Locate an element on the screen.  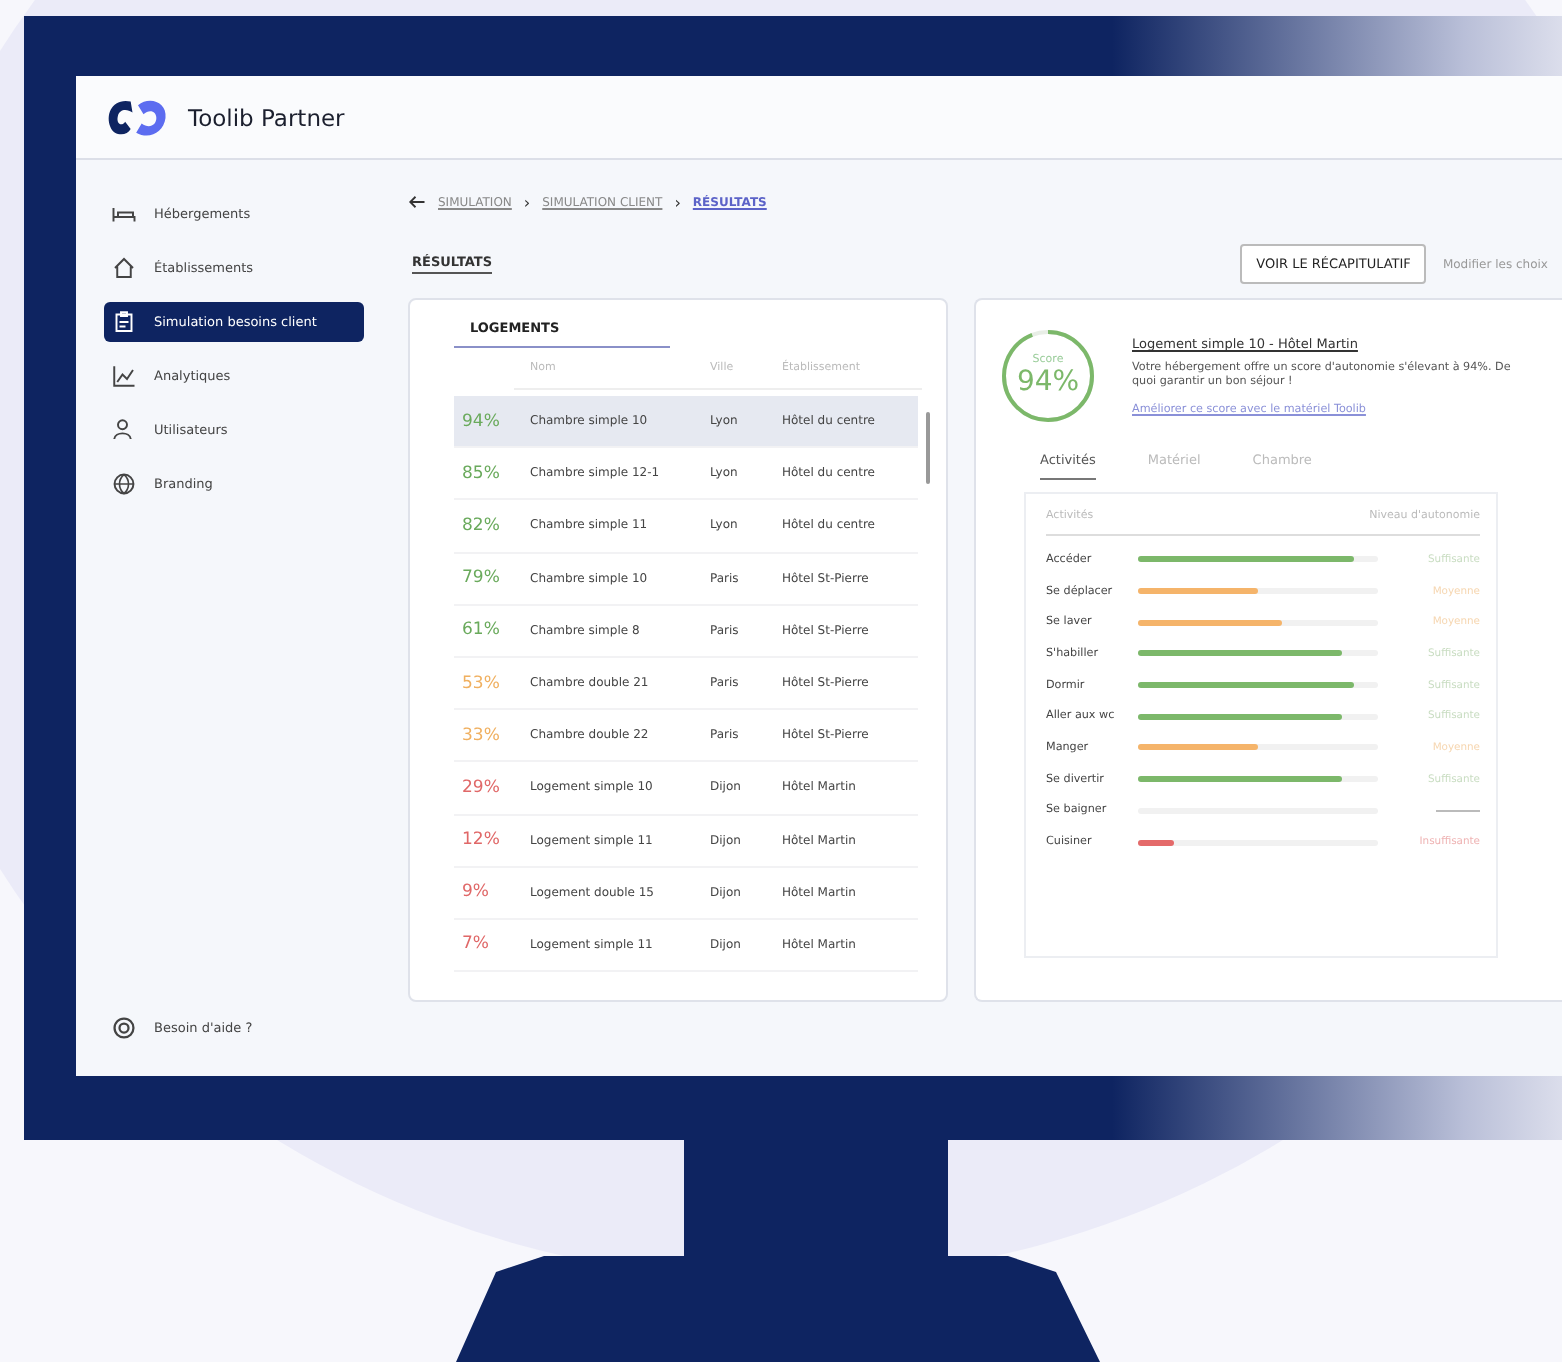
score-cell-text: 53% is located at coordinates (481, 683).